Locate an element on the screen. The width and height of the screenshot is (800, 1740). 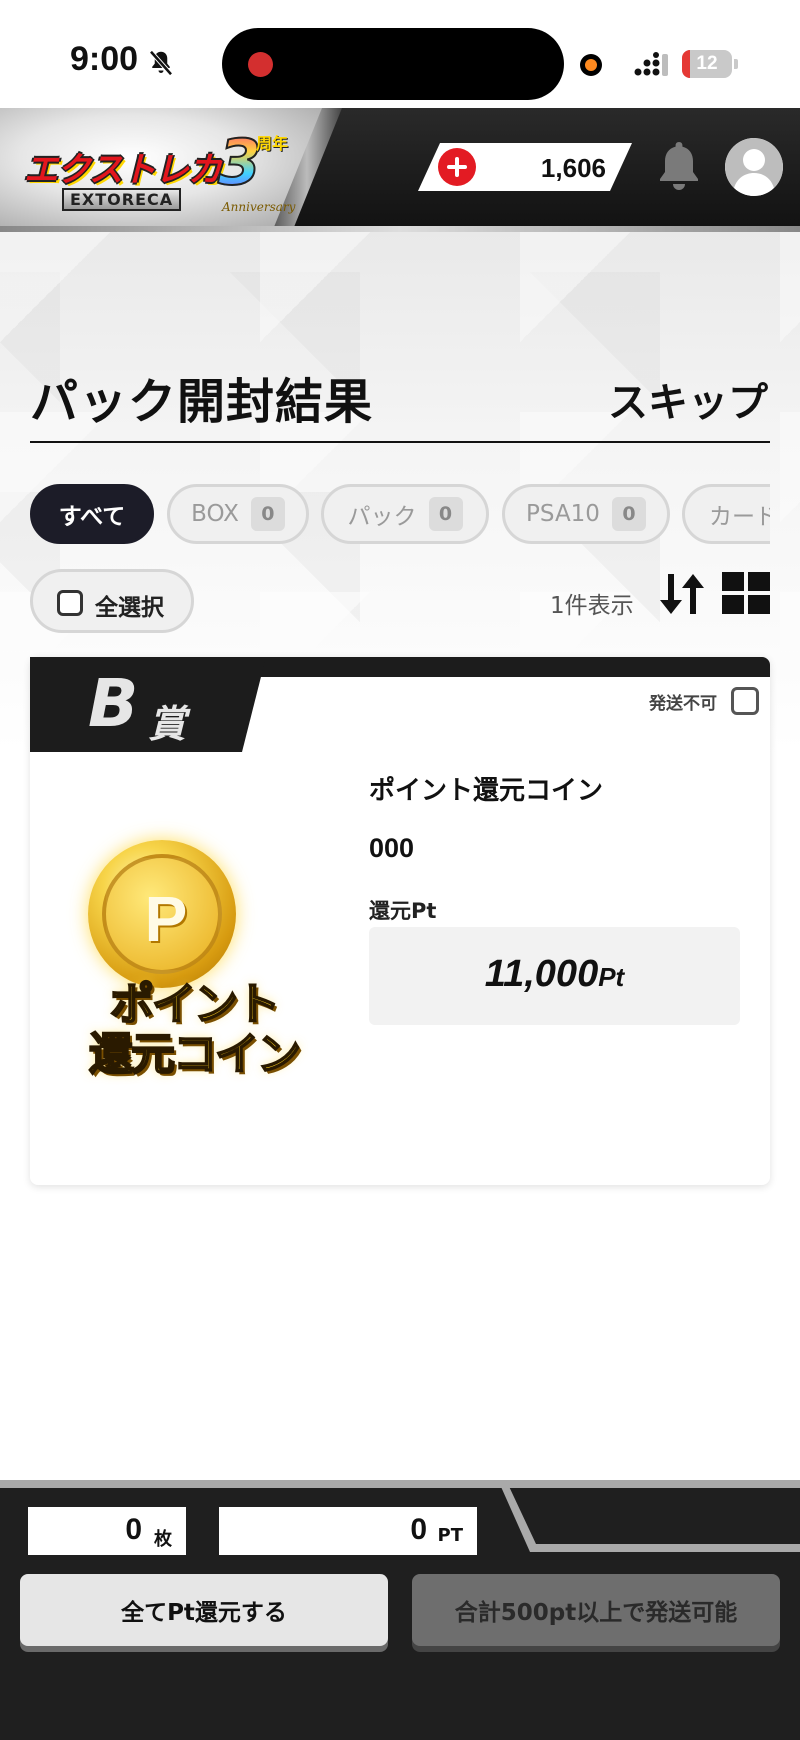
recording-indicator is located at coordinates (260, 64).